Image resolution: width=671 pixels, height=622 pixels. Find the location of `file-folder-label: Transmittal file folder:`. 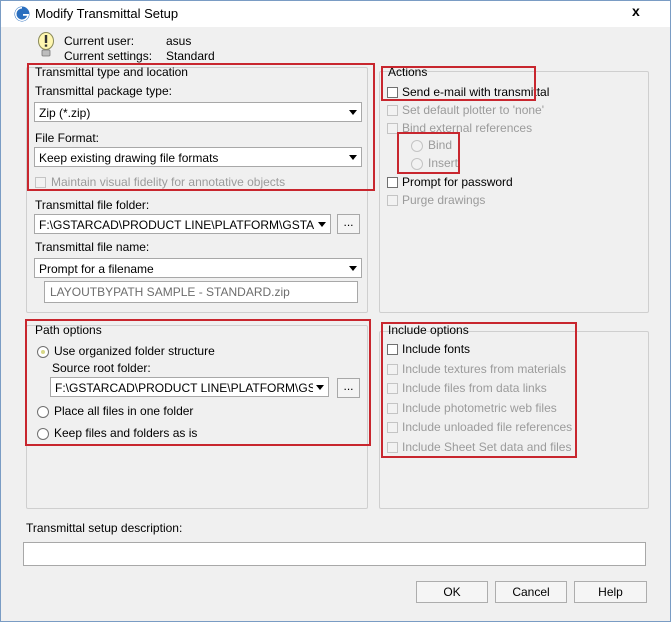

file-folder-label: Transmittal file folder: is located at coordinates (92, 205).